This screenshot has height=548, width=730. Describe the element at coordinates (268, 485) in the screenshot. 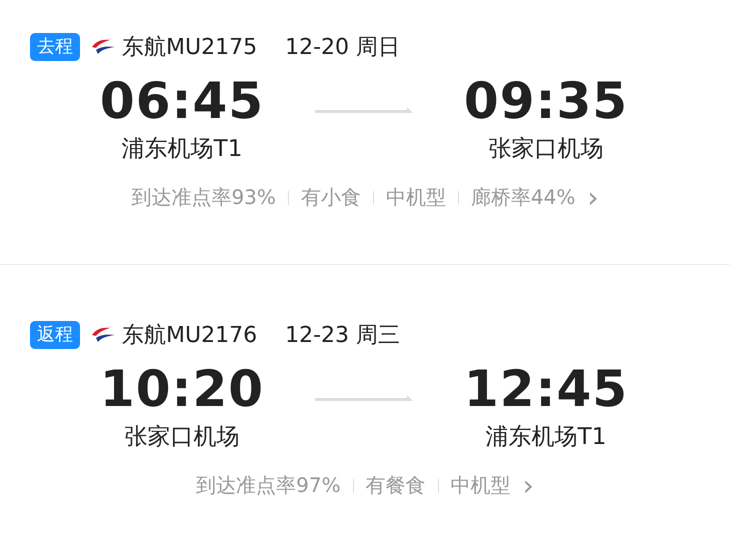

I see `flight-info: 到达准点率97%` at that location.